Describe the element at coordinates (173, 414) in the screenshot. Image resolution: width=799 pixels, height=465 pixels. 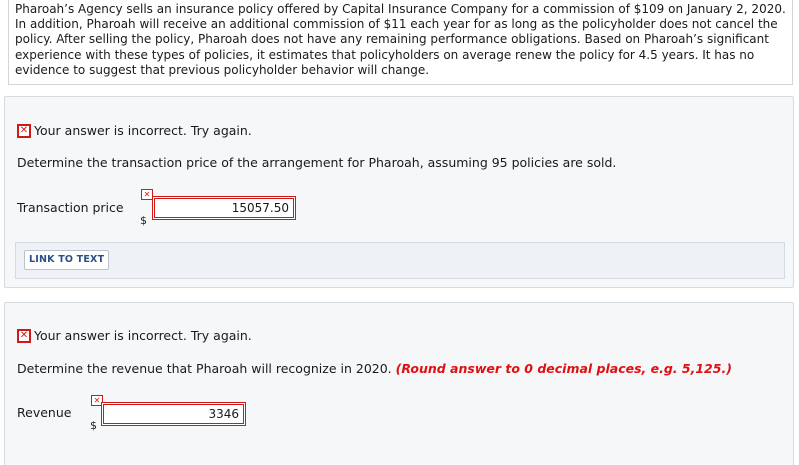
I see `revenue-input` at that location.